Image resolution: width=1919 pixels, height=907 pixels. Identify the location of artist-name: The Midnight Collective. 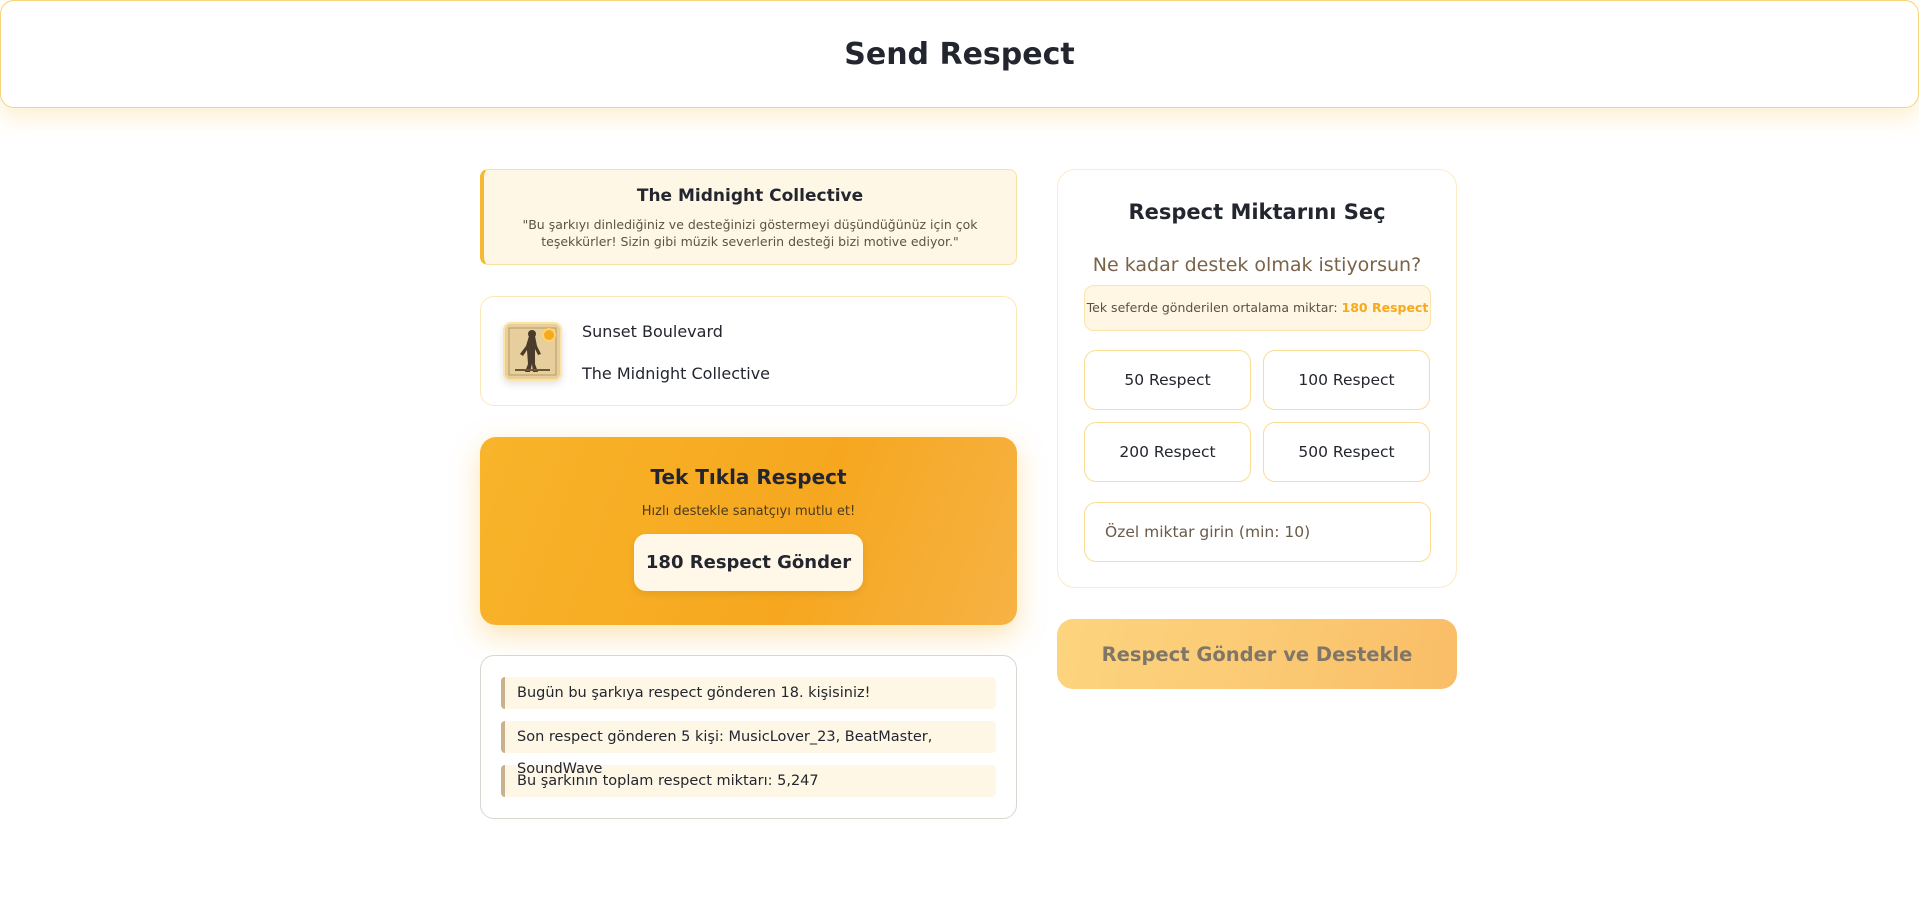
(750, 196).